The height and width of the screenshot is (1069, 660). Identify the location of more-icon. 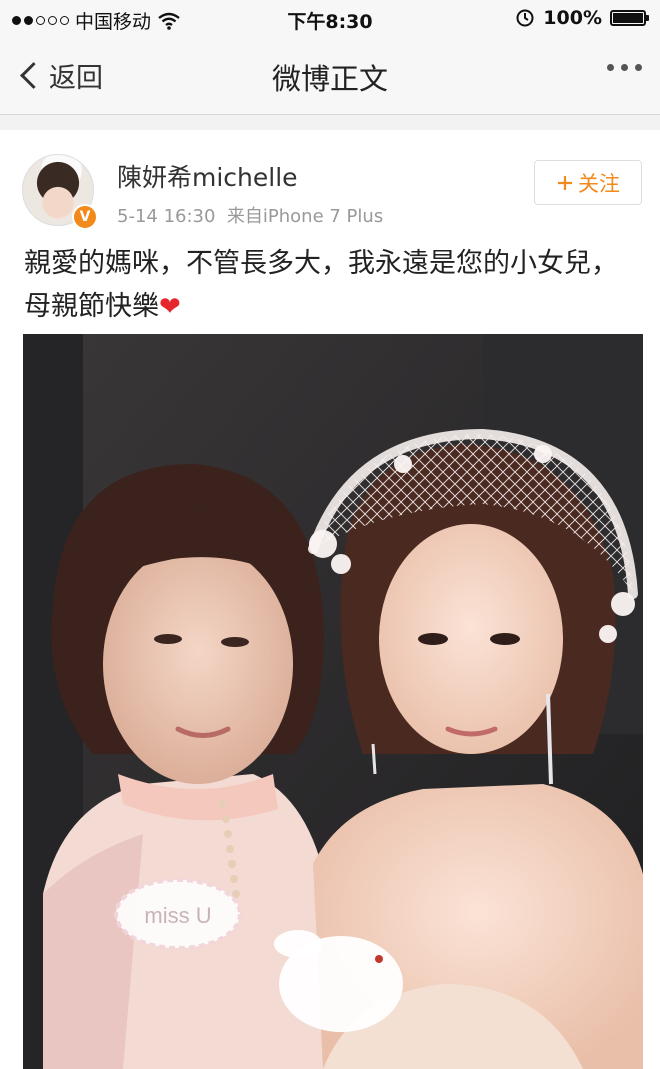
(624, 67).